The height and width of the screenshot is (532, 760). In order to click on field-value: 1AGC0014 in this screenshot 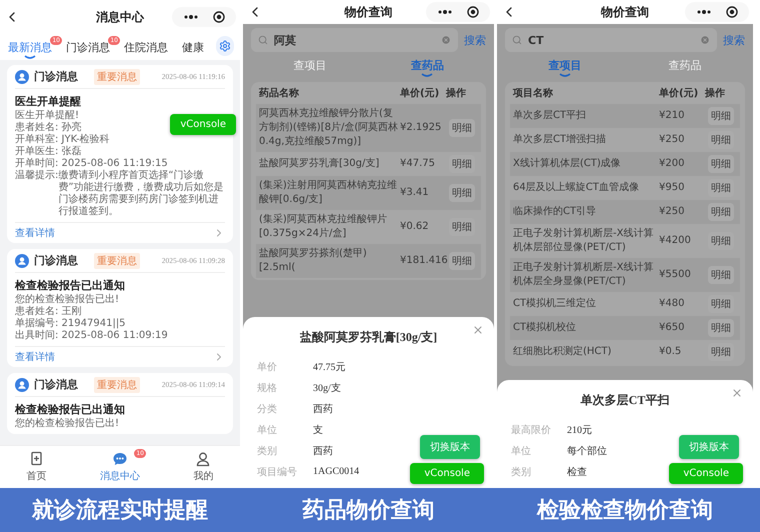, I will do `click(336, 471)`.